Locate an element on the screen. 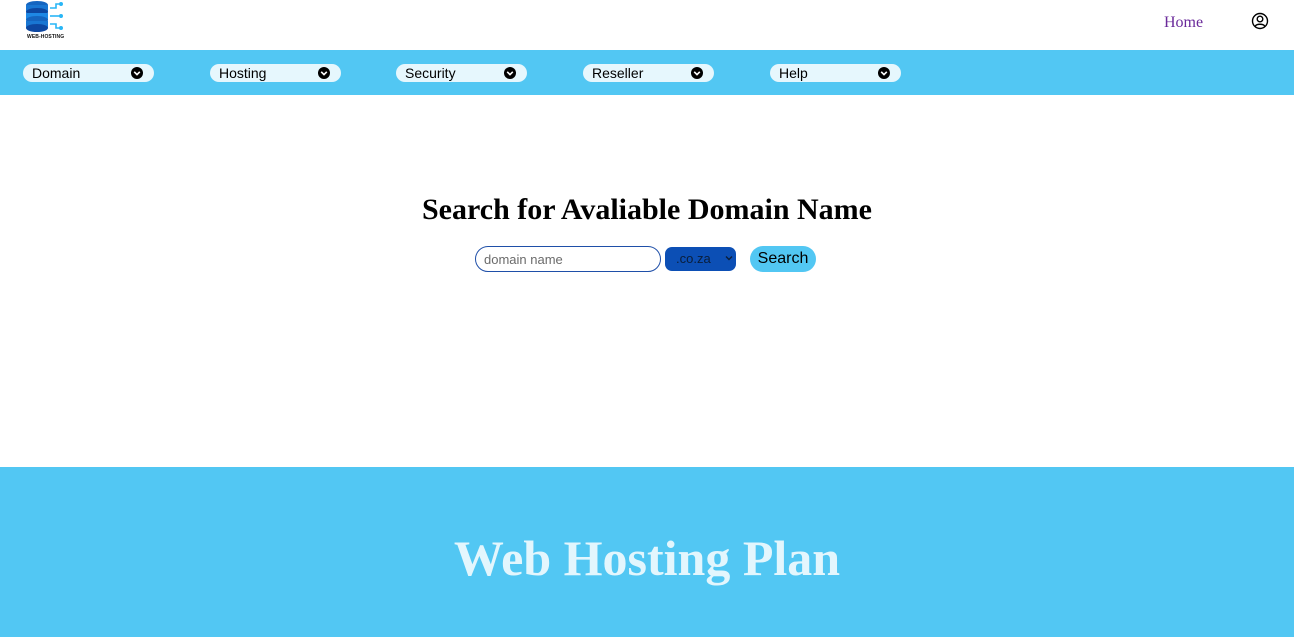 This screenshot has width=1294, height=637. database-network-icon is located at coordinates (44, 16).